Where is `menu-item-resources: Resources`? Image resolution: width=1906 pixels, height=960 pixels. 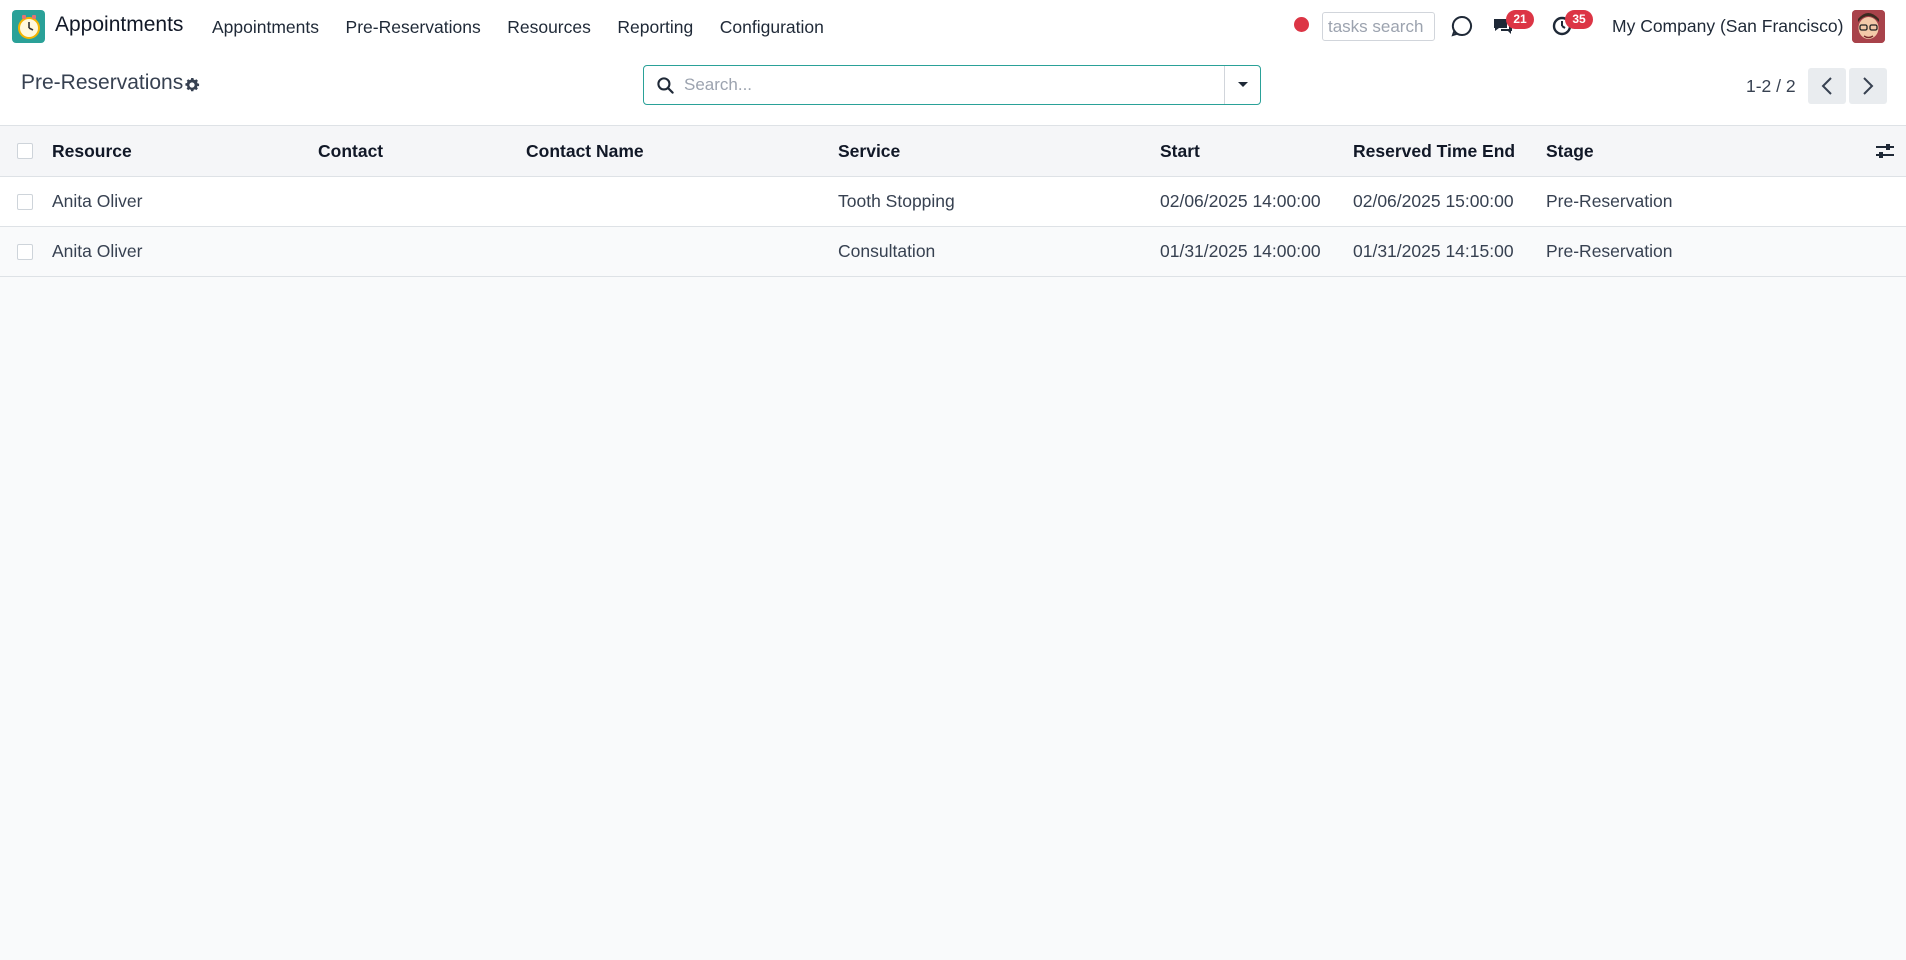
menu-item-resources: Resources is located at coordinates (549, 27).